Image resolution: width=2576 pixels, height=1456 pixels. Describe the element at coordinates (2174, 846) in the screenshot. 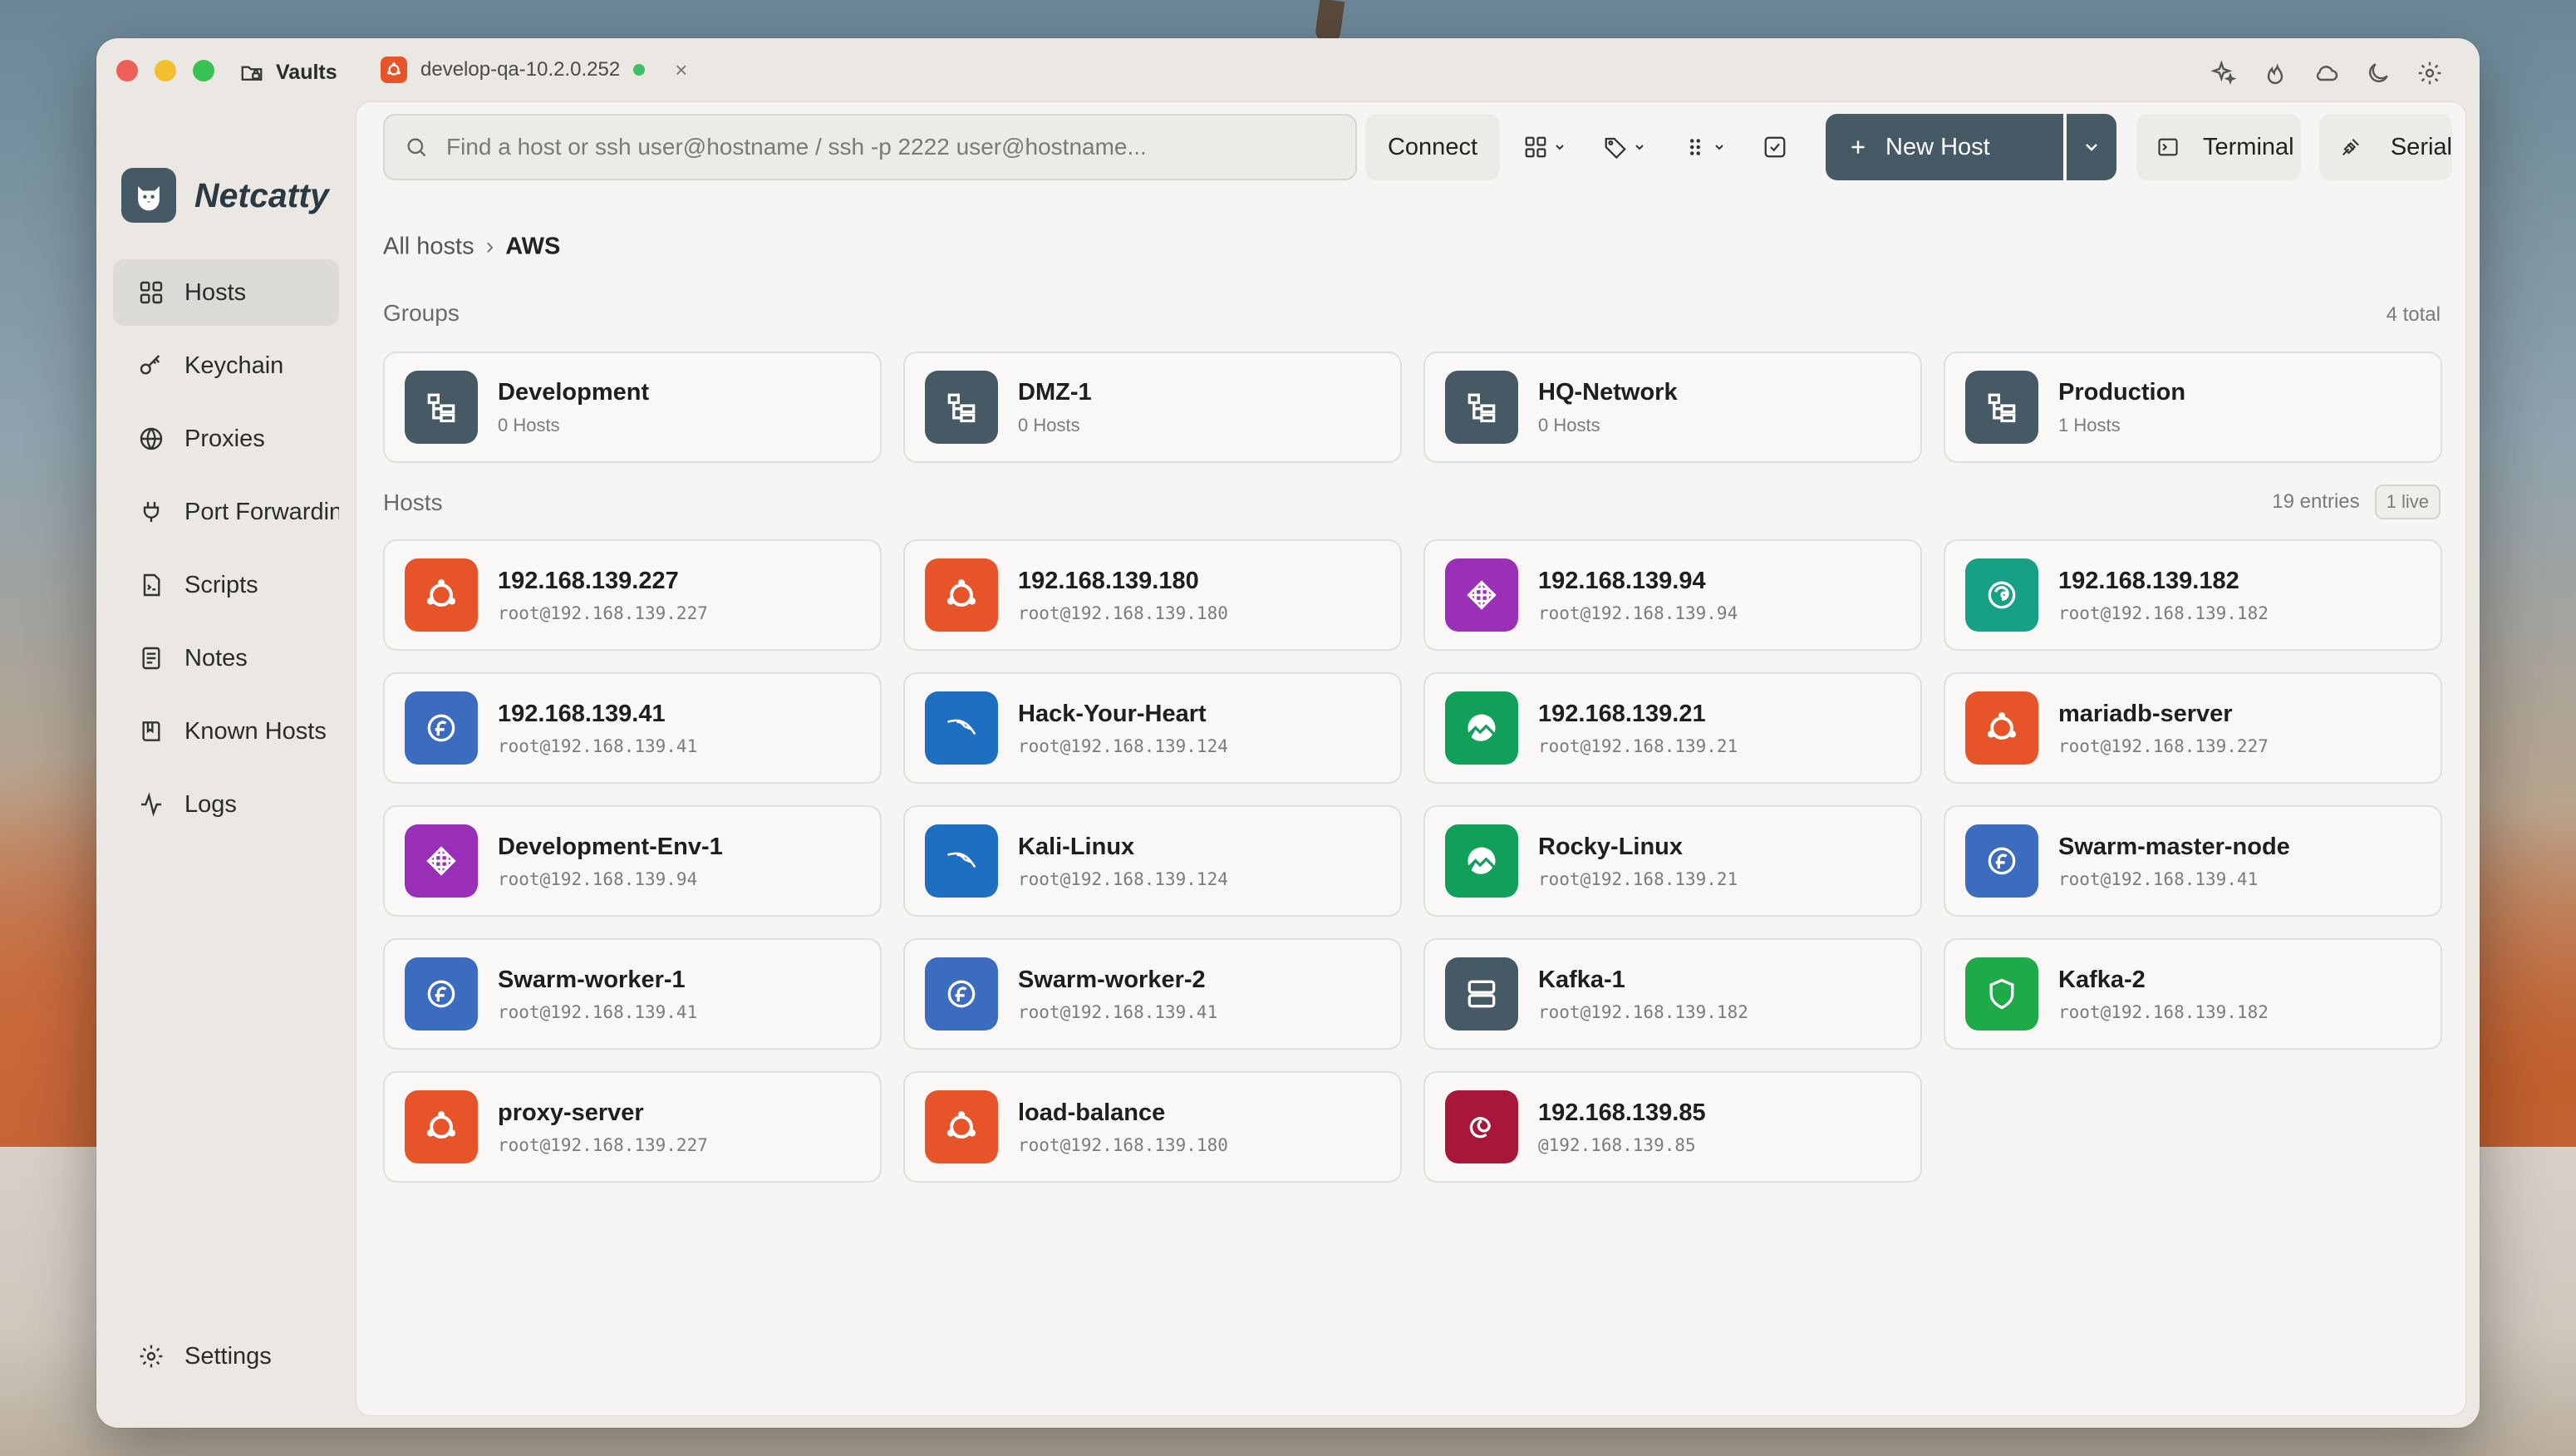

I see `host-name: Swarm-master-node` at that location.